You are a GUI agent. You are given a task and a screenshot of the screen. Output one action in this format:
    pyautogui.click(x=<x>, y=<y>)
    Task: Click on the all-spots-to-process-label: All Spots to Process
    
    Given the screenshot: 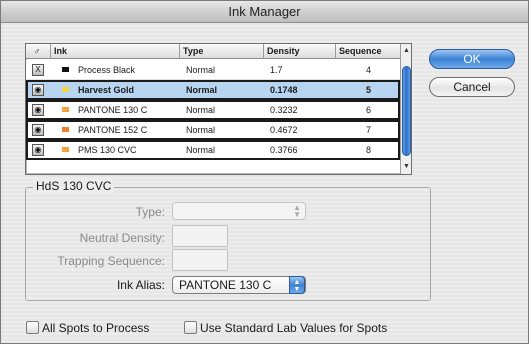 What is the action you would take?
    pyautogui.click(x=95, y=328)
    